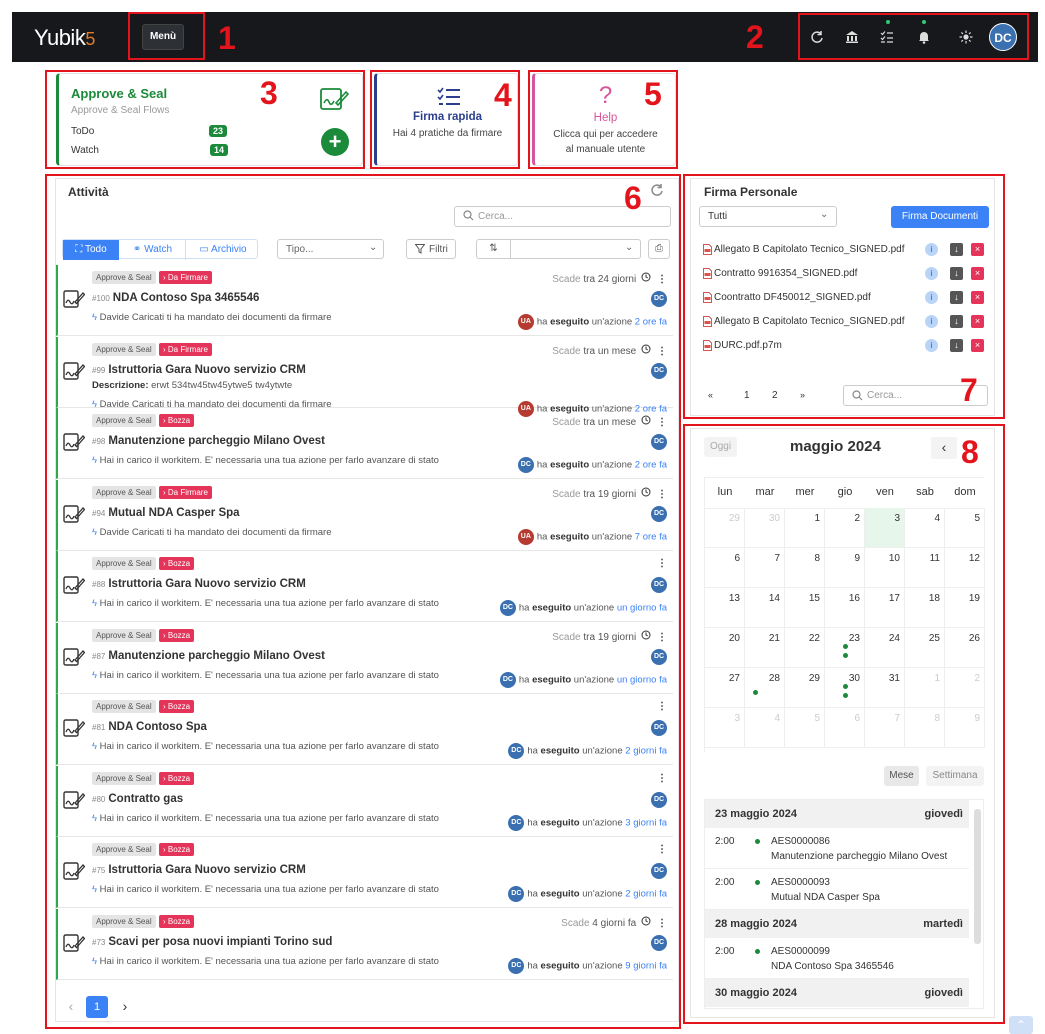  What do you see at coordinates (970, 452) in the screenshot?
I see `annotation-number-8: 8` at bounding box center [970, 452].